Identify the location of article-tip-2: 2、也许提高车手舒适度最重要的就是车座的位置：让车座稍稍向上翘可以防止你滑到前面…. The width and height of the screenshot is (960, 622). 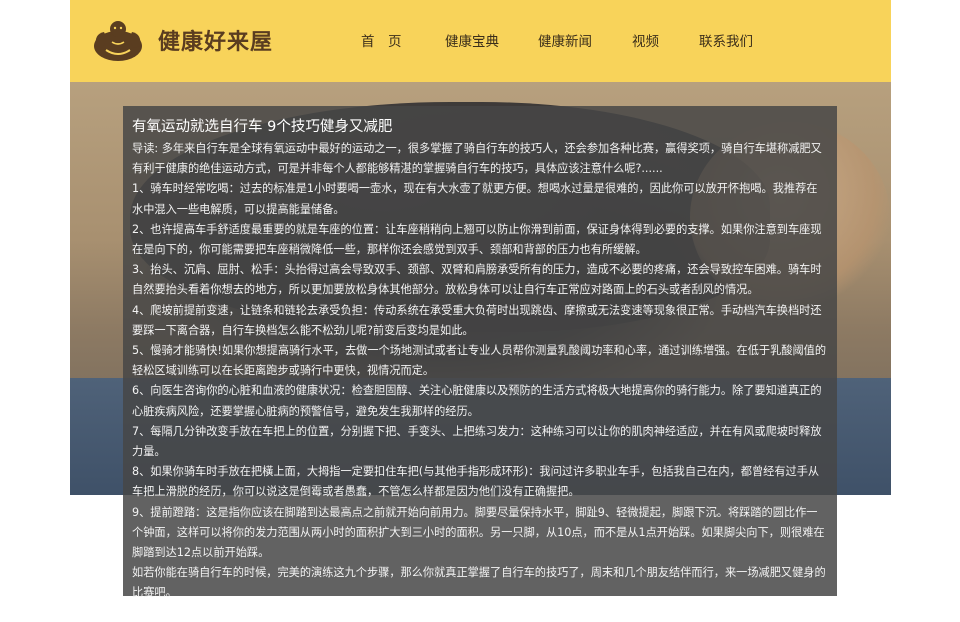
(477, 239).